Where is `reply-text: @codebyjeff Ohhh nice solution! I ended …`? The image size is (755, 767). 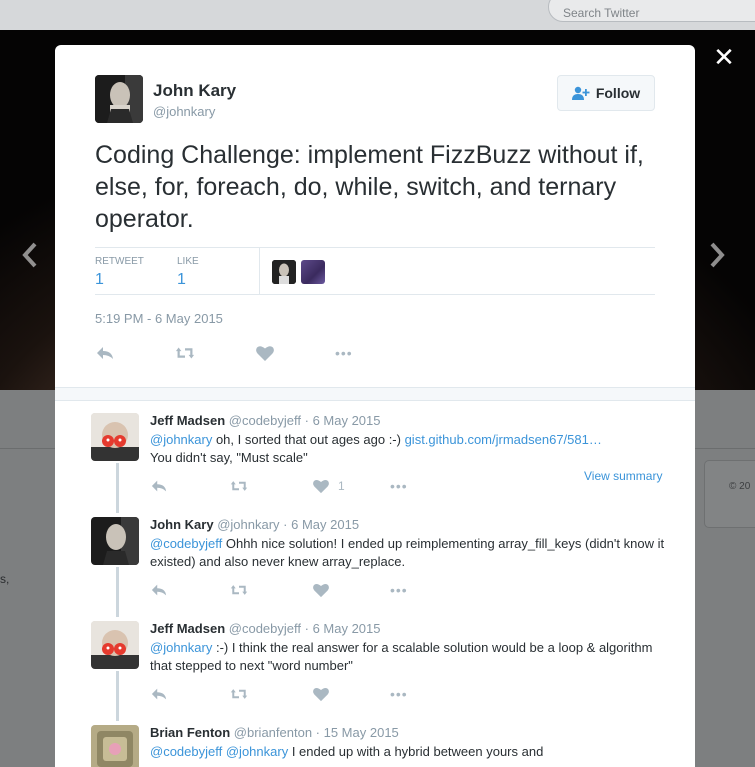 reply-text: @codebyjeff Ohhh nice solution! I ended … is located at coordinates (410, 553).